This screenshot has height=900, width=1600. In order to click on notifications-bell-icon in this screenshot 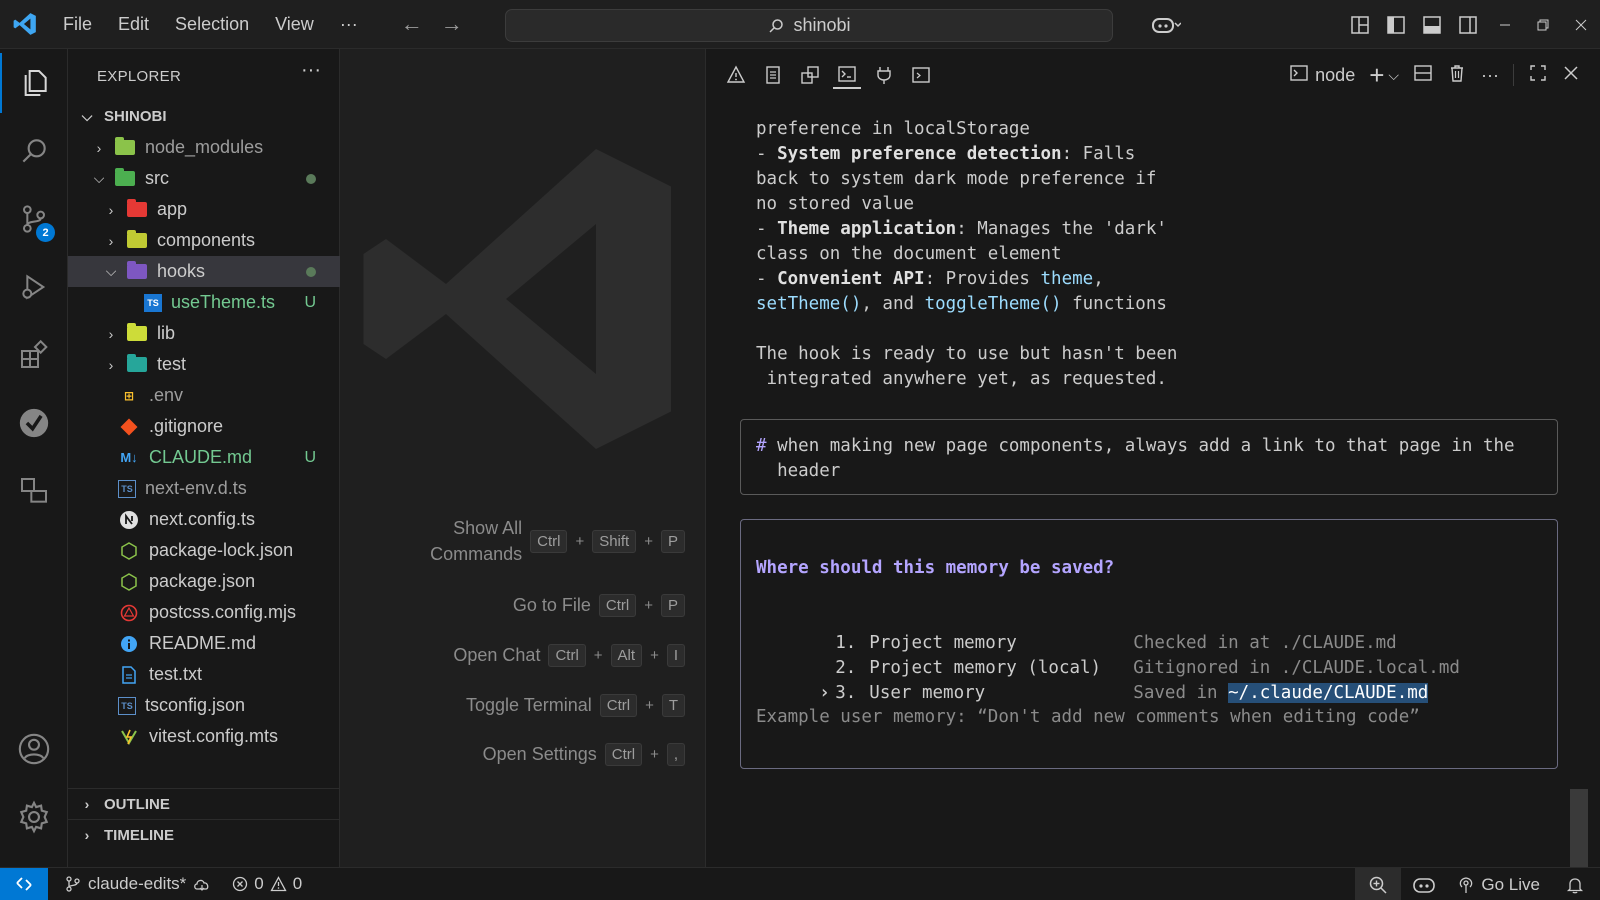, I will do `click(1575, 885)`.